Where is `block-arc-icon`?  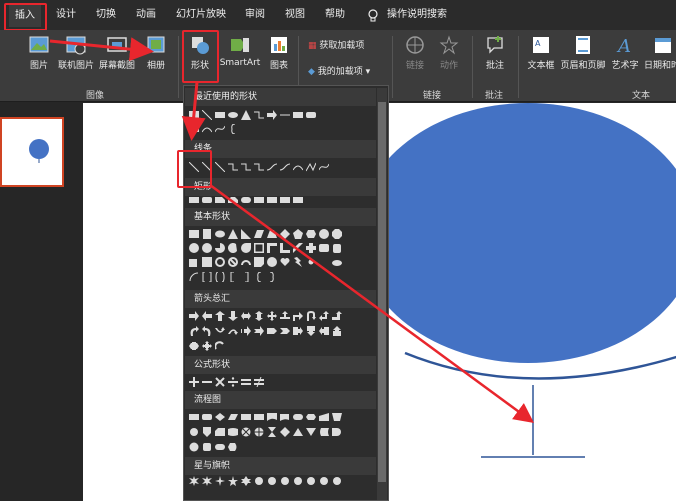 block-arc-icon is located at coordinates (246, 262).